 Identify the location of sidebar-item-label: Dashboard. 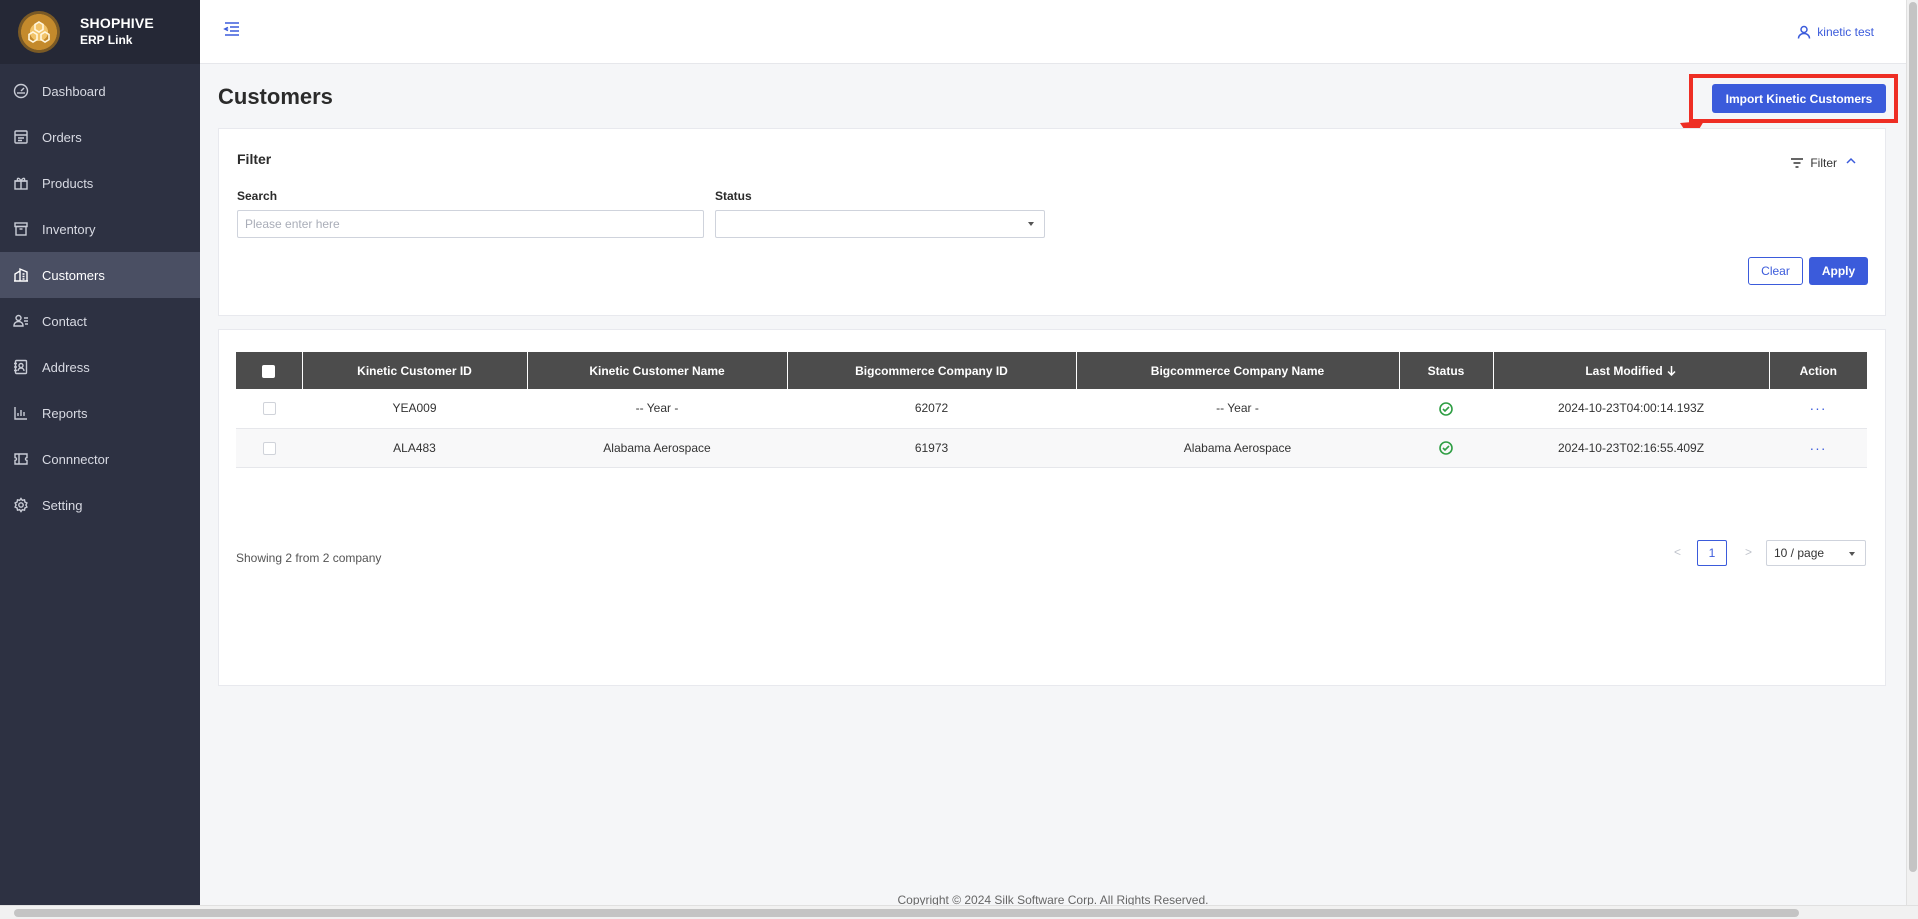
(74, 91).